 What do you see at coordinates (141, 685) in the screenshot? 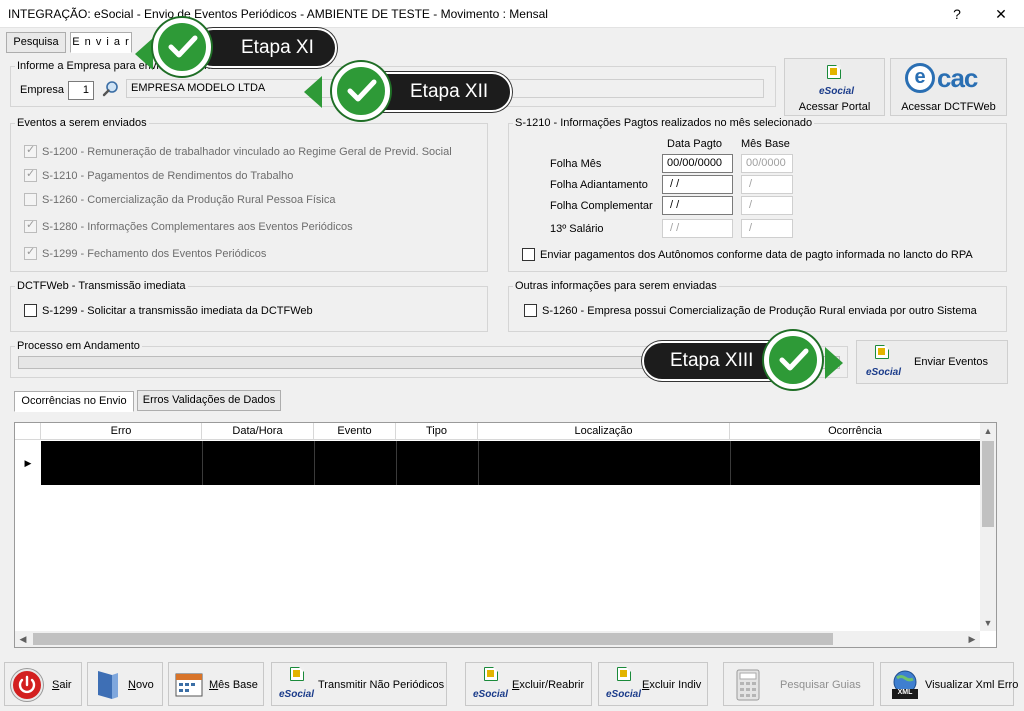
I see `novo-label: Novo` at bounding box center [141, 685].